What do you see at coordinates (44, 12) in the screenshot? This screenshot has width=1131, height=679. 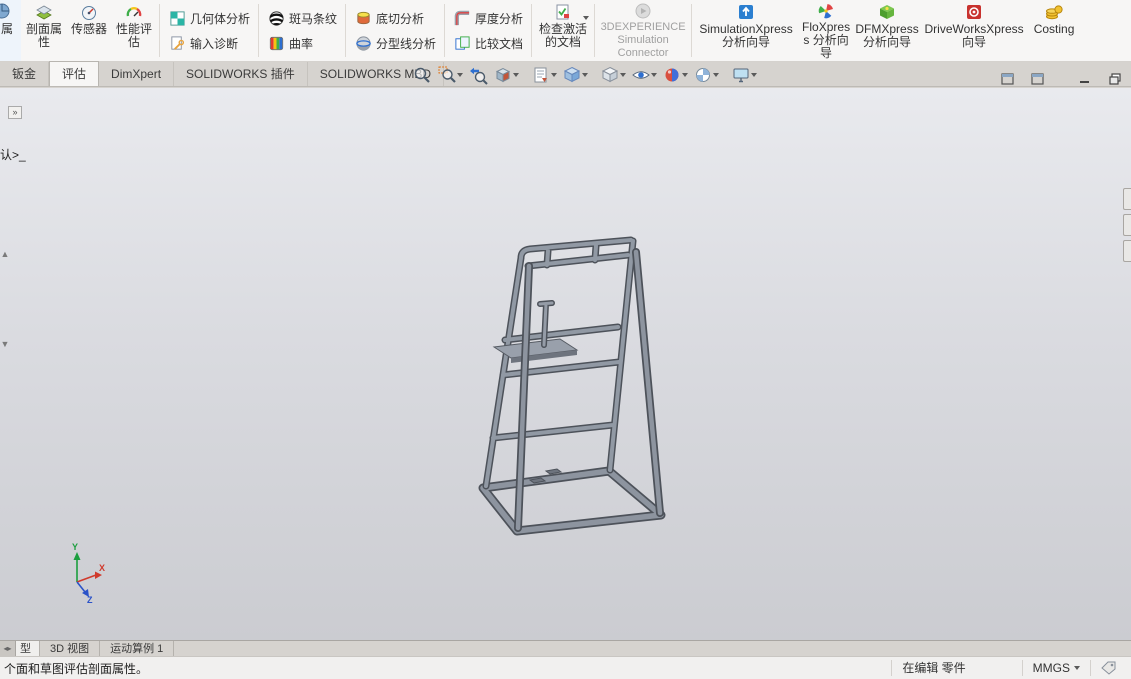 I see `section-properties-icon` at bounding box center [44, 12].